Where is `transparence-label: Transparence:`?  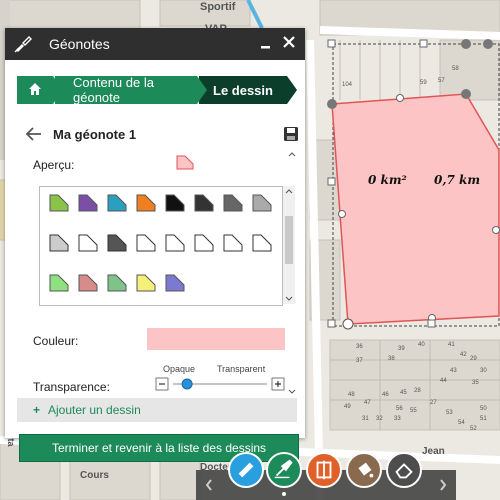
transparence-label: Transparence: is located at coordinates (71, 387).